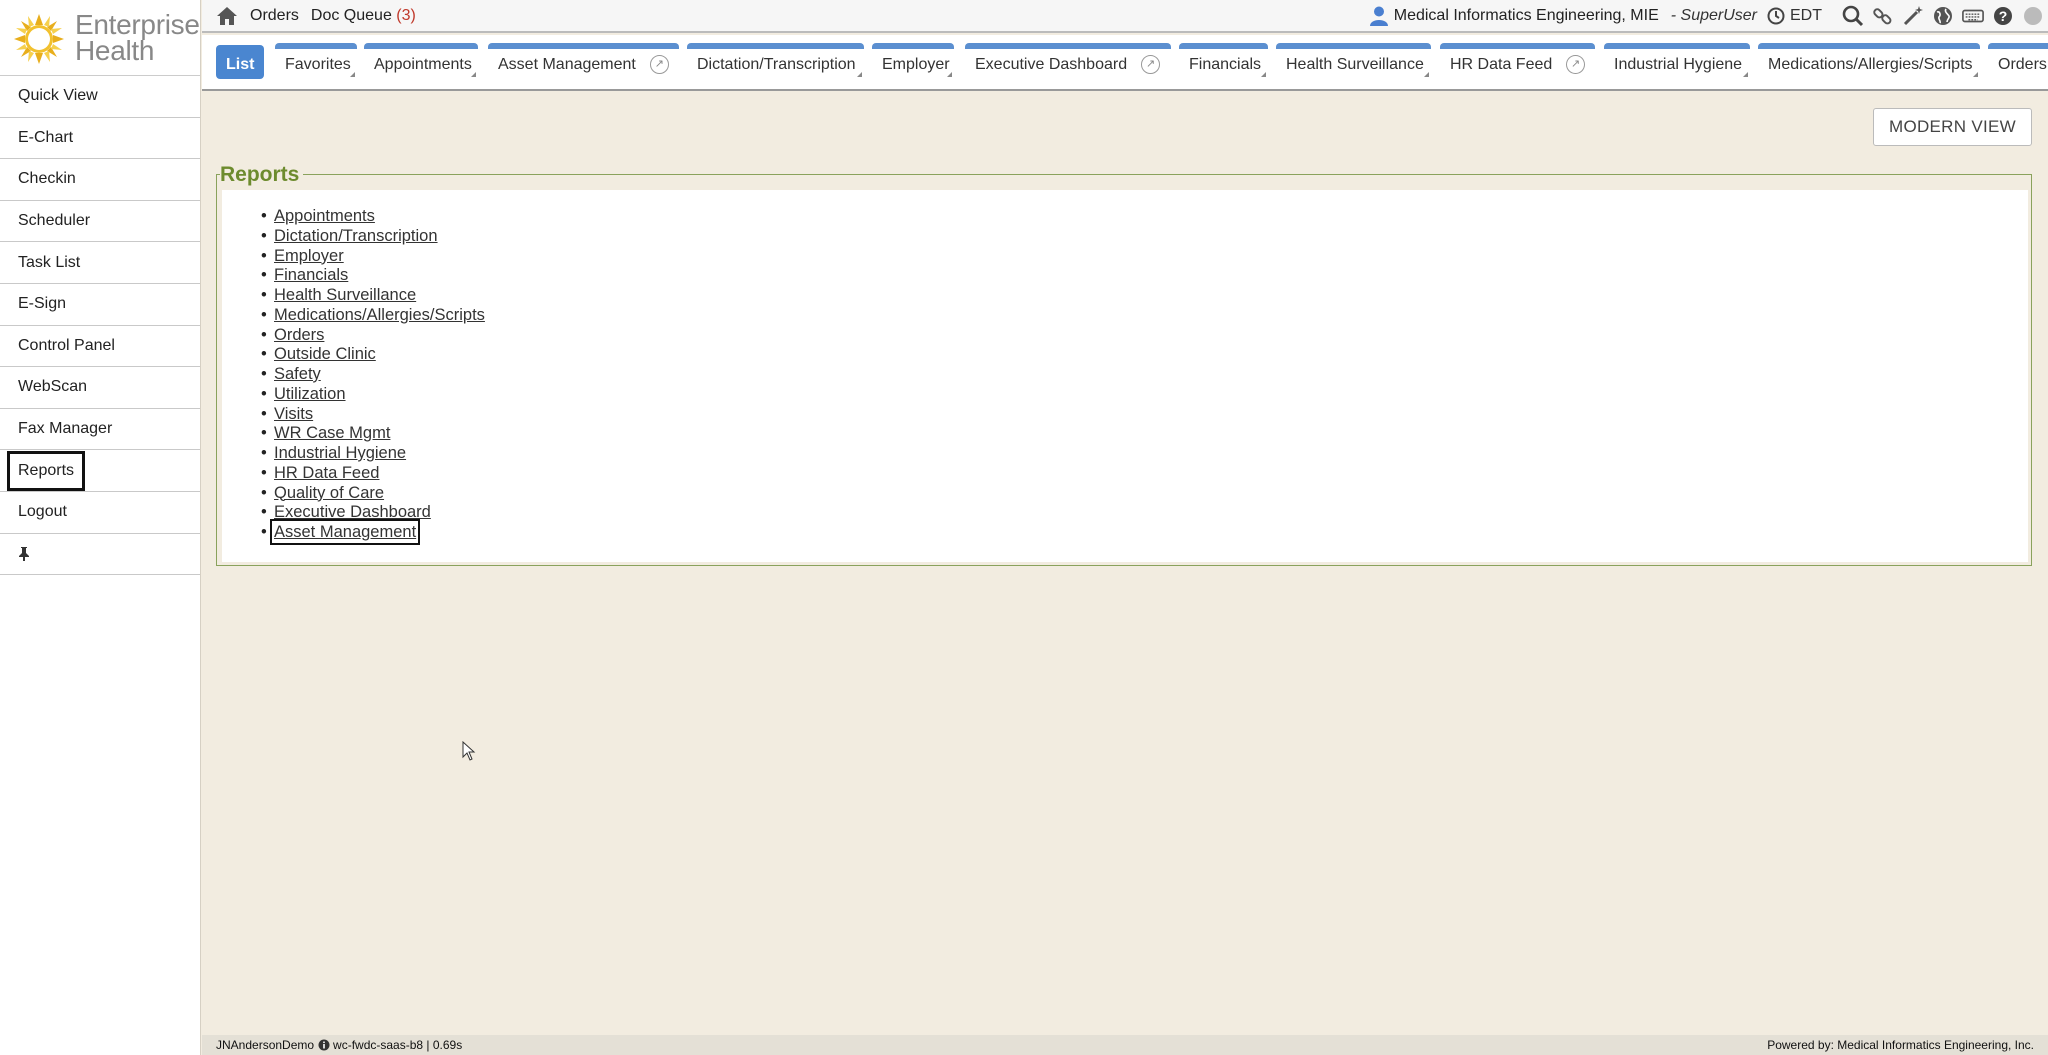  Describe the element at coordinates (1526, 16) in the screenshot. I see `user-name: Medical Informatics Engineering, MIE` at that location.